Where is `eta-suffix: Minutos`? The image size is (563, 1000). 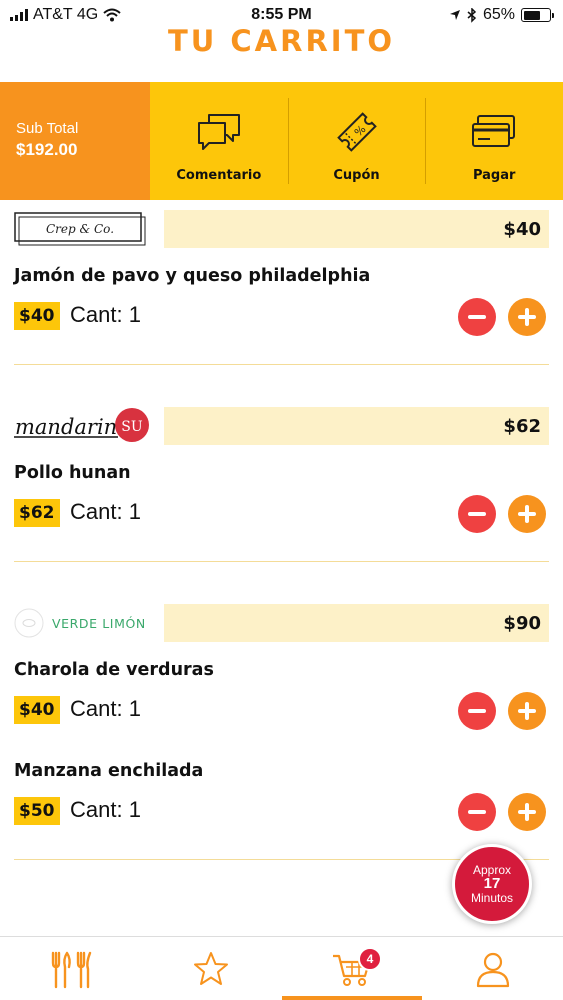 eta-suffix: Minutos is located at coordinates (492, 898).